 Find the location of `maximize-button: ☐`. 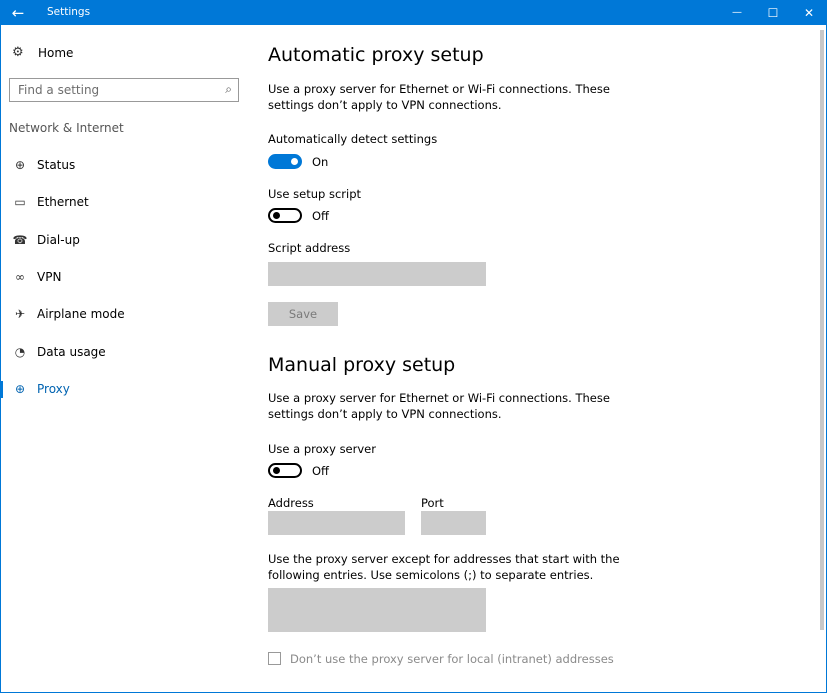

maximize-button: ☐ is located at coordinates (773, 12).